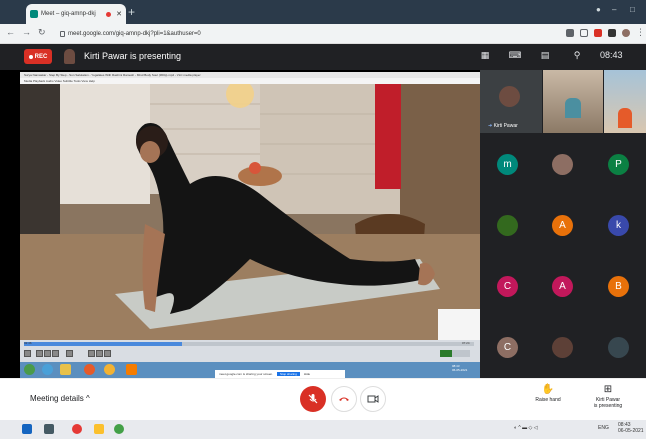  What do you see at coordinates (38, 56) in the screenshot?
I see `recording-badge: REC` at bounding box center [38, 56].